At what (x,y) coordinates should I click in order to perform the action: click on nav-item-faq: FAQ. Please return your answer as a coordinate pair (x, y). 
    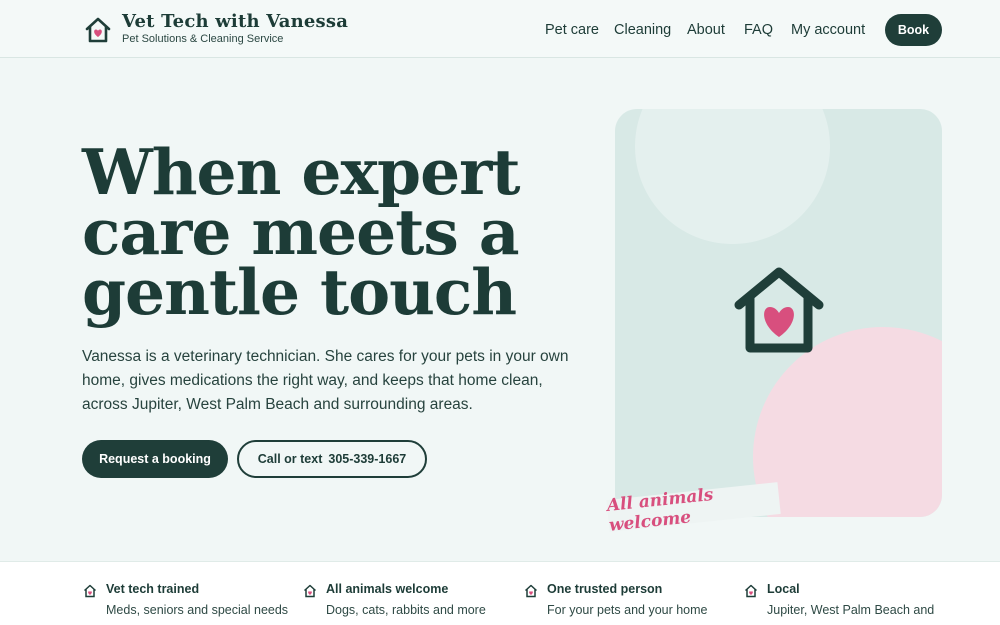
    Looking at the image, I should click on (758, 30).